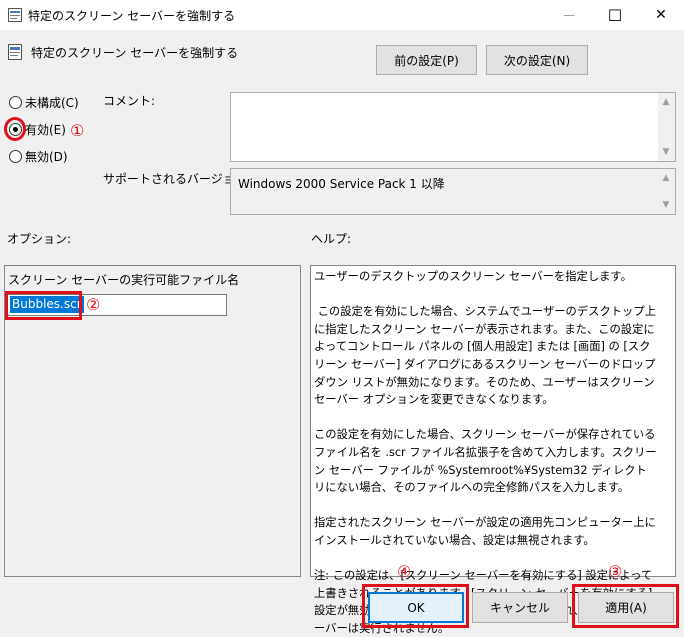 The width and height of the screenshot is (684, 637). What do you see at coordinates (537, 60) in the screenshot?
I see `next-setting-button: 次の設定(N)` at bounding box center [537, 60].